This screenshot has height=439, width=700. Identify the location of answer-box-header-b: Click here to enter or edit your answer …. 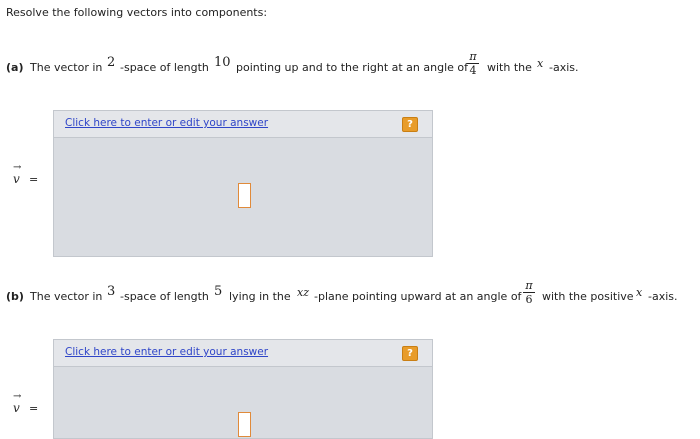
(243, 353).